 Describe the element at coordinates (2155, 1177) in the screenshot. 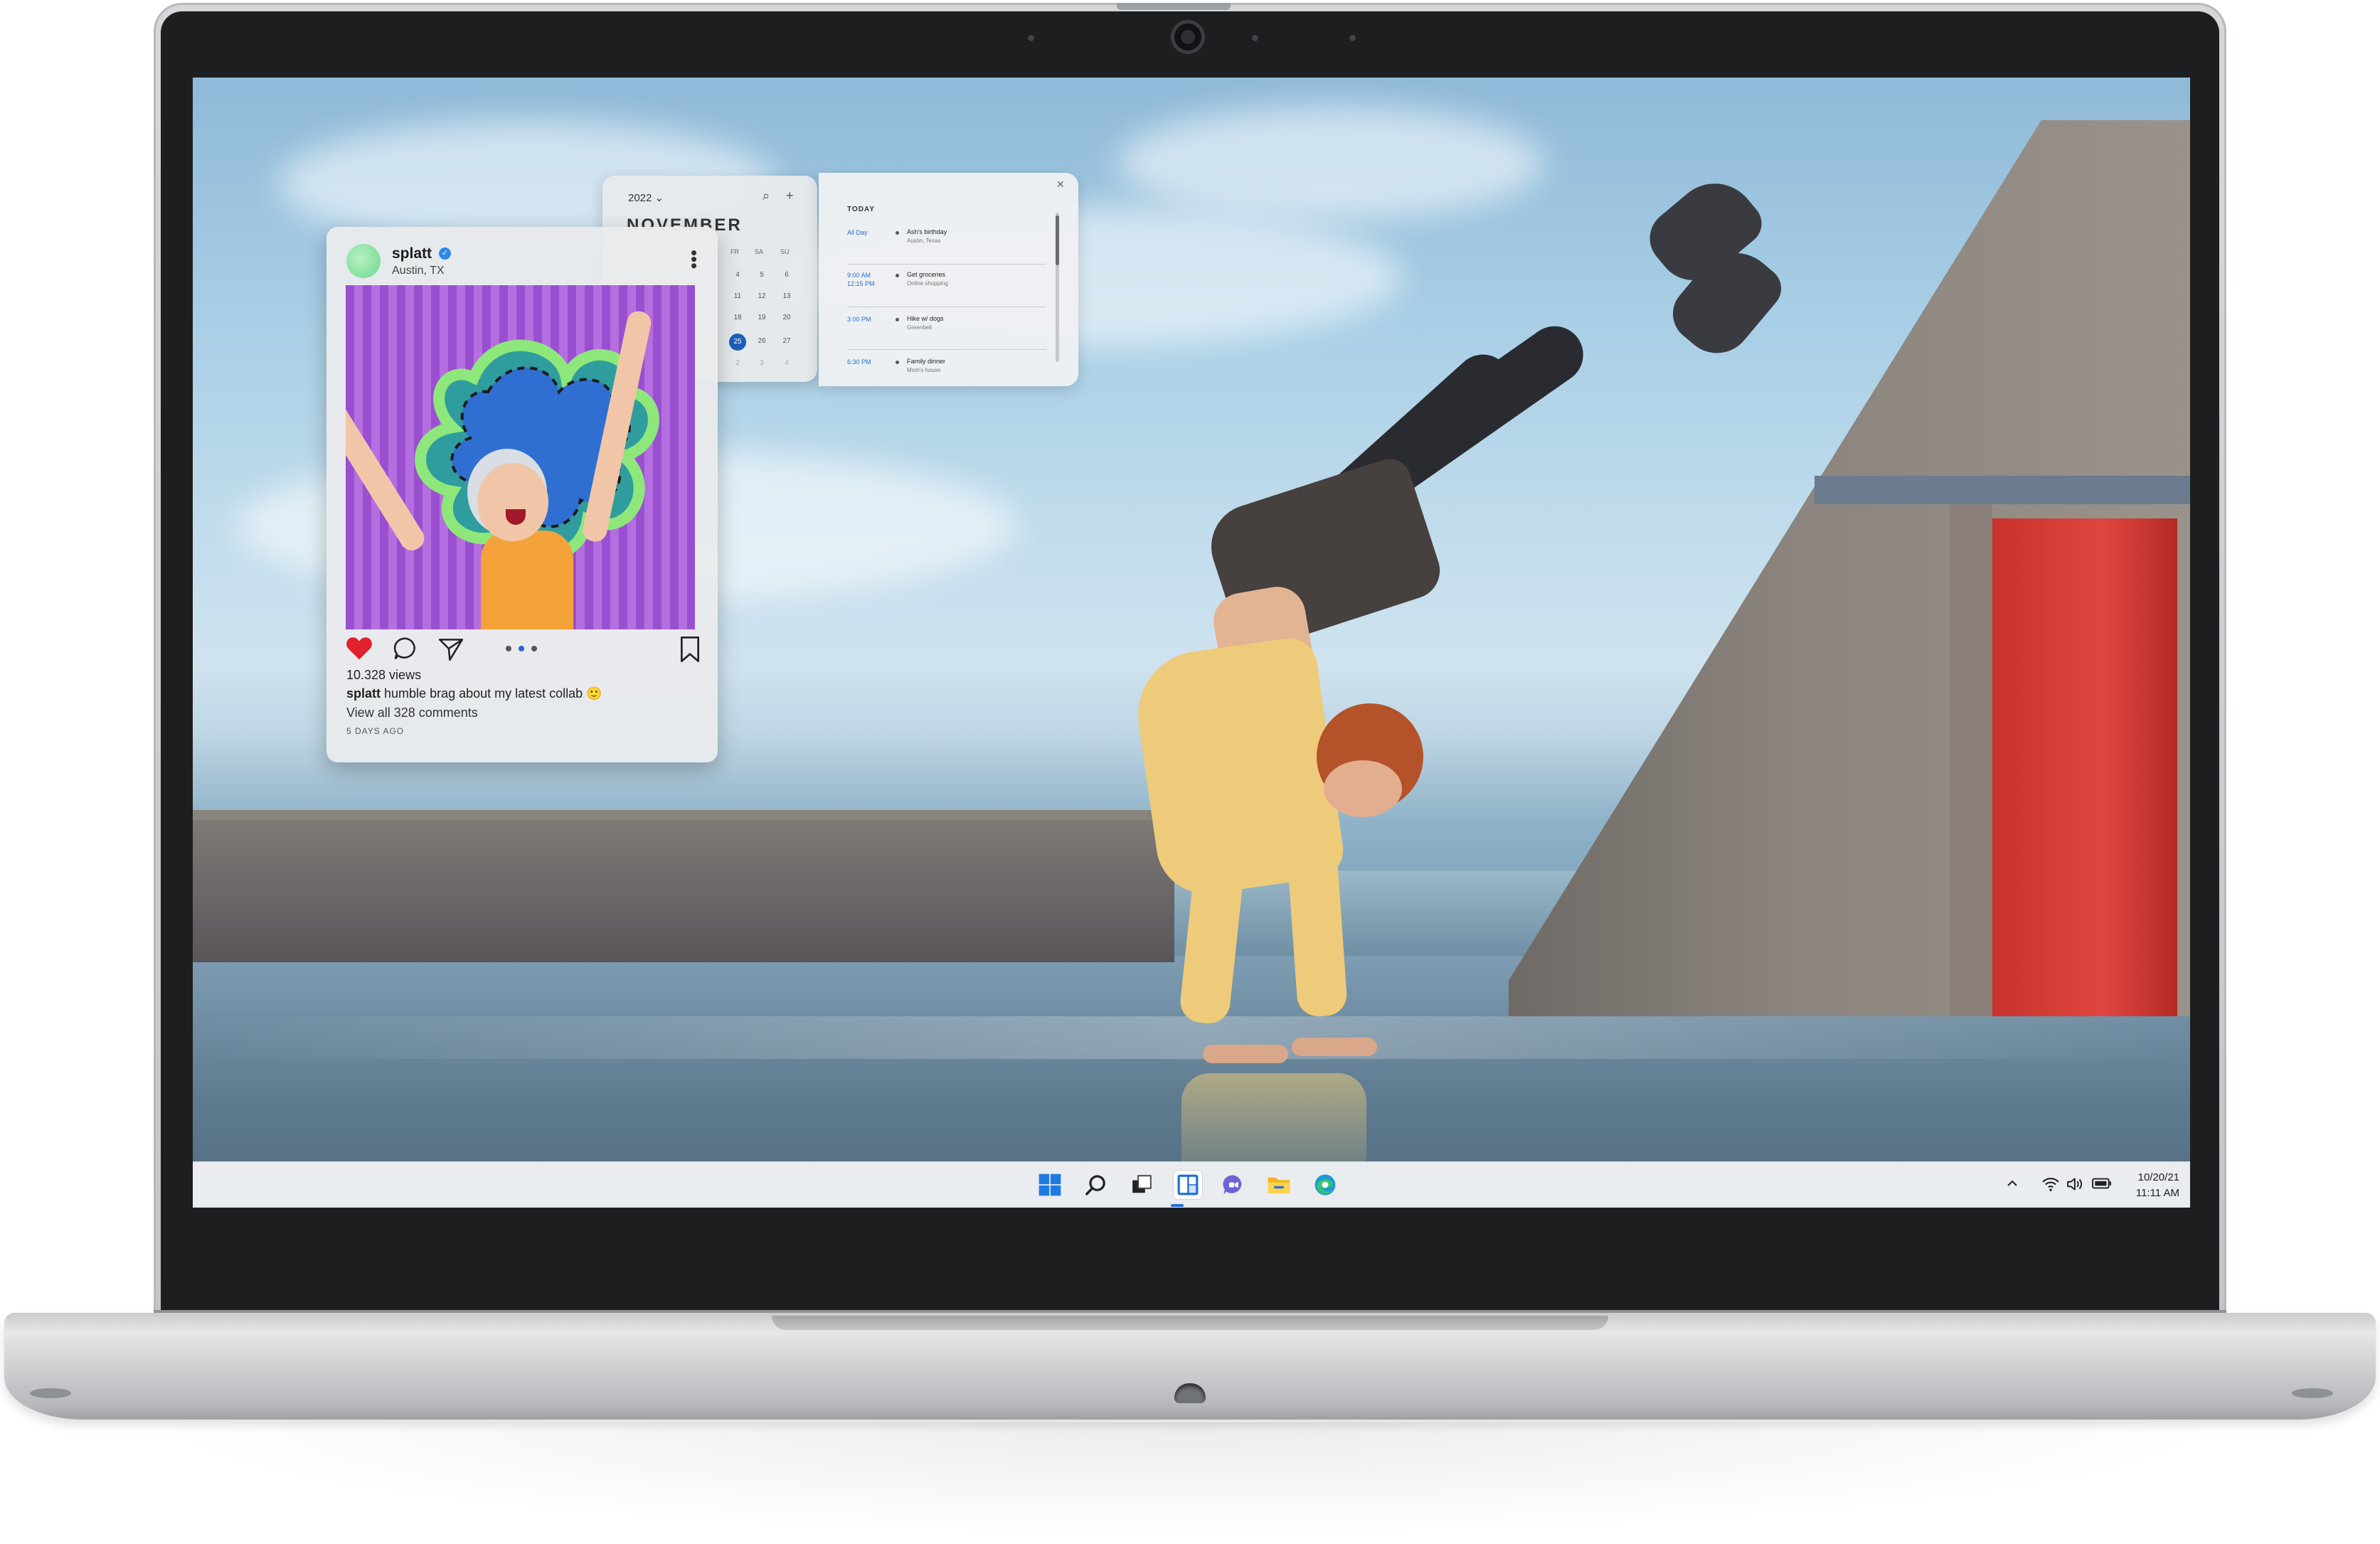

I see `taskbar-clock-date: 10/20/21` at that location.